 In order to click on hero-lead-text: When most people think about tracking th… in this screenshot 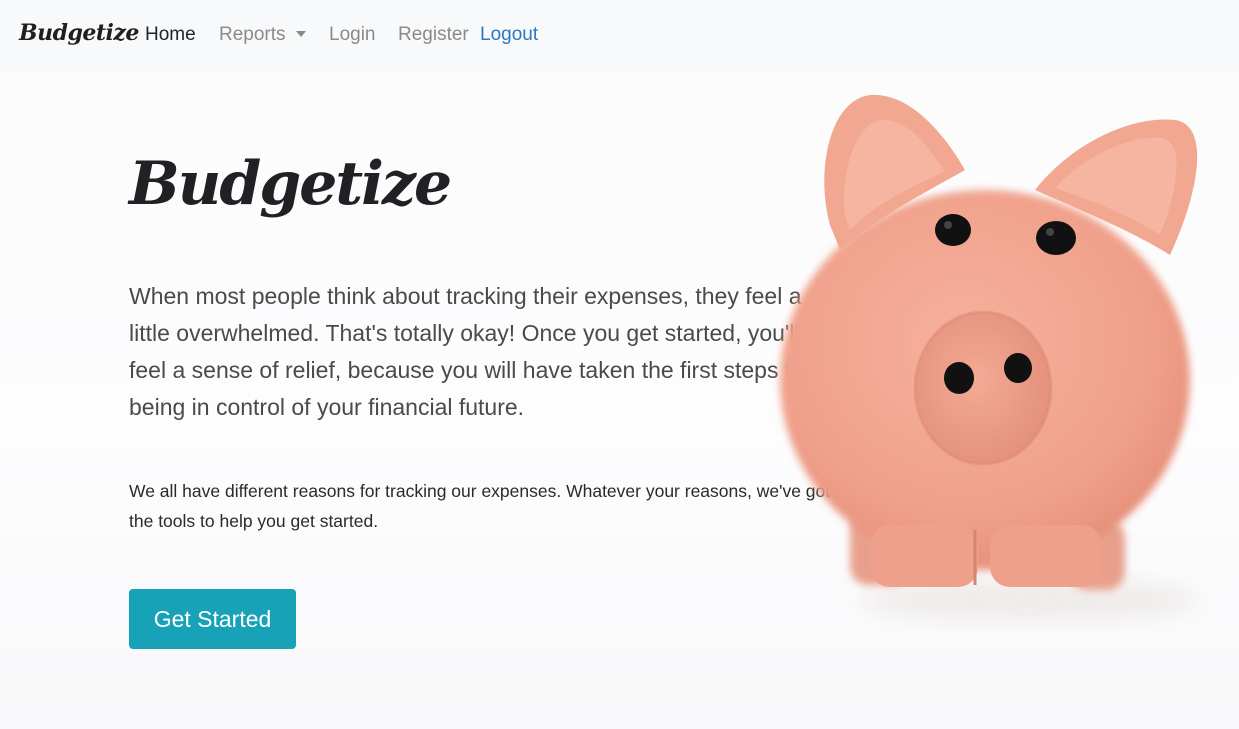, I will do `click(467, 351)`.